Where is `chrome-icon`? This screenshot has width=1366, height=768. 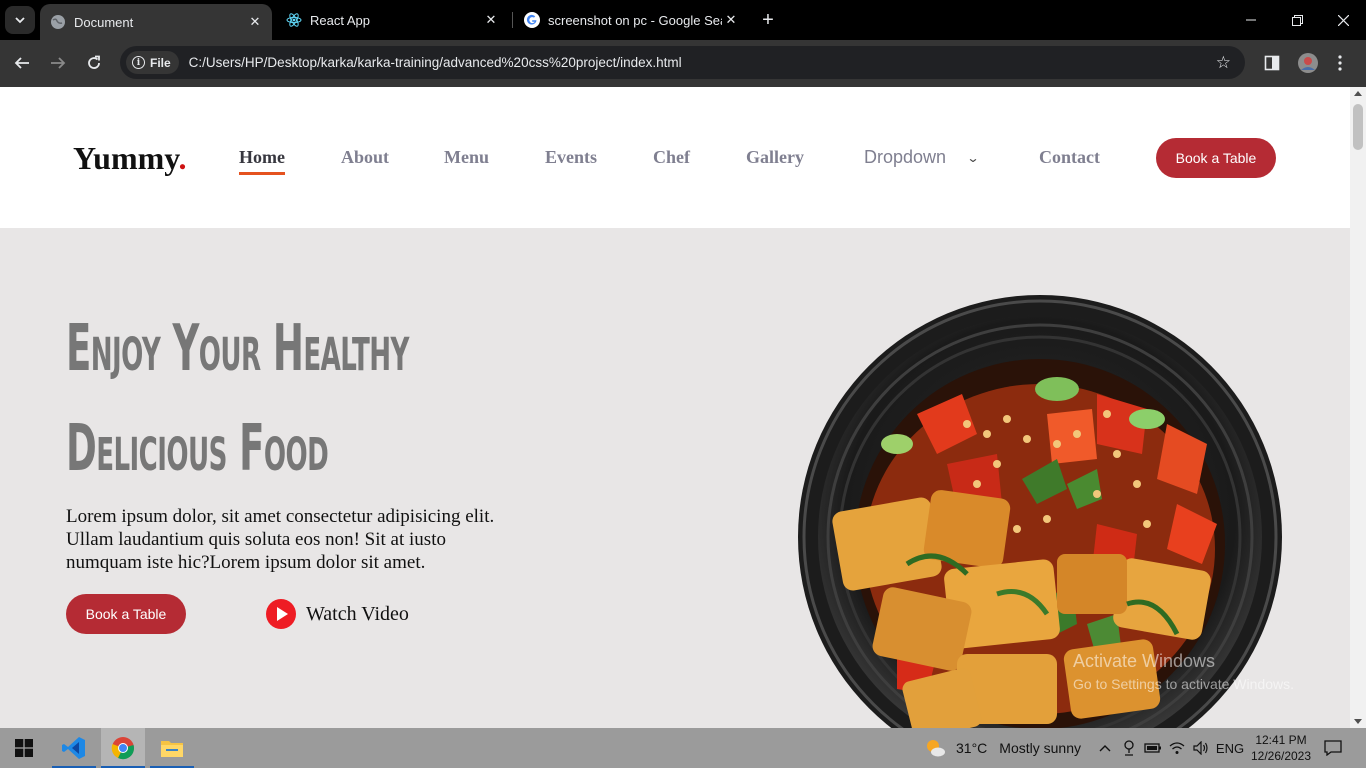
chrome-icon is located at coordinates (123, 748).